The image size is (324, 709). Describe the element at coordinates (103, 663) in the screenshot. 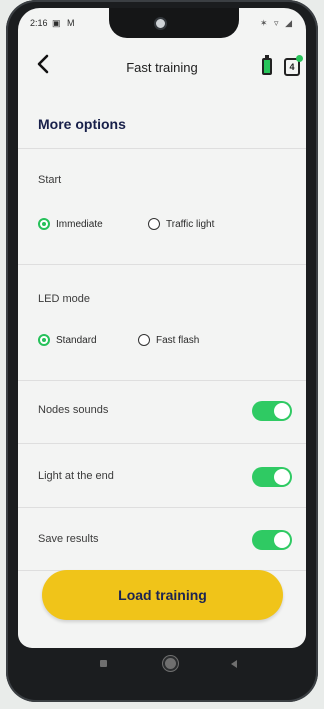

I see `recent-apps-icon` at that location.